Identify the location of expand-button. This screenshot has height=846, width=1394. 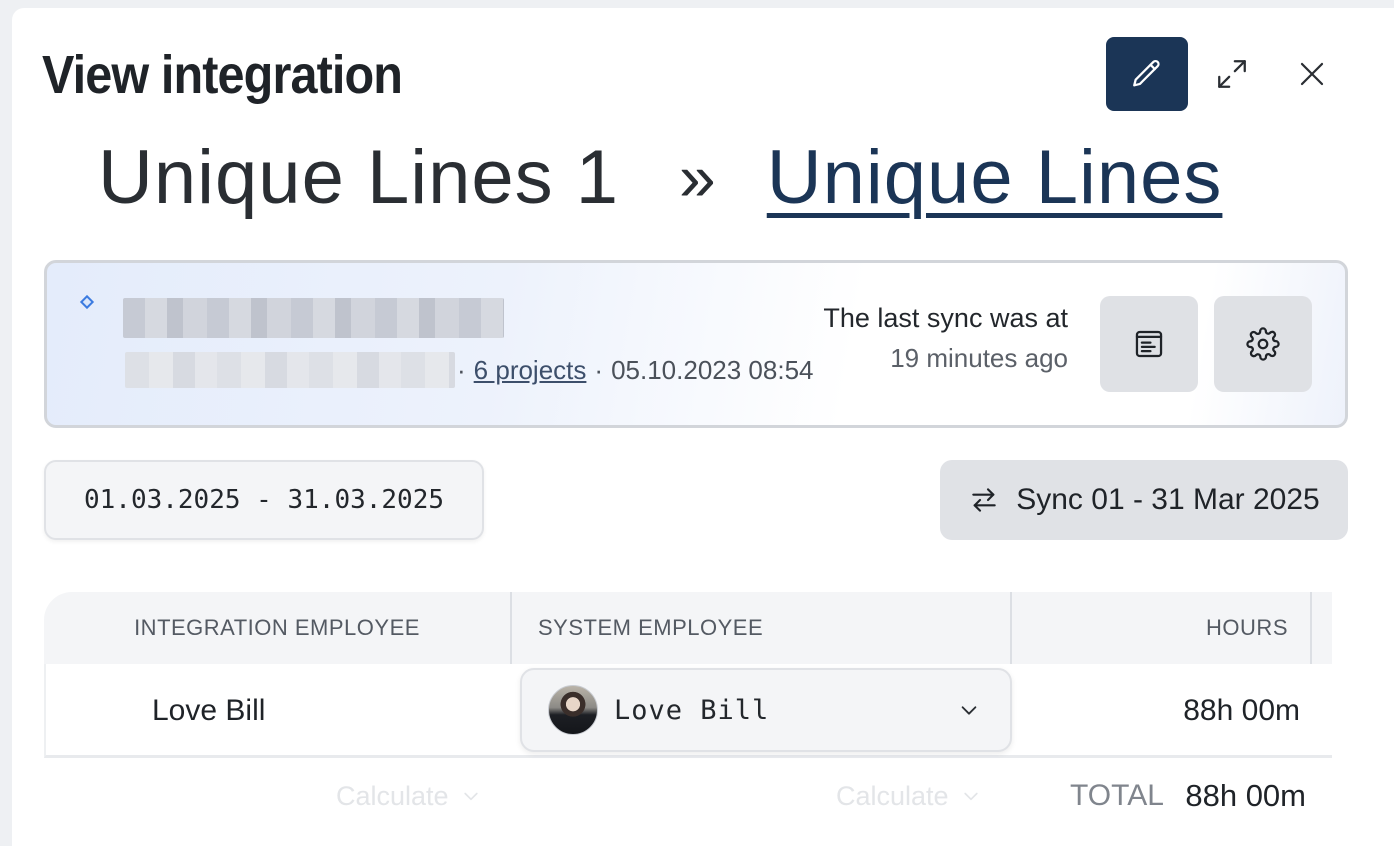
(1232, 74).